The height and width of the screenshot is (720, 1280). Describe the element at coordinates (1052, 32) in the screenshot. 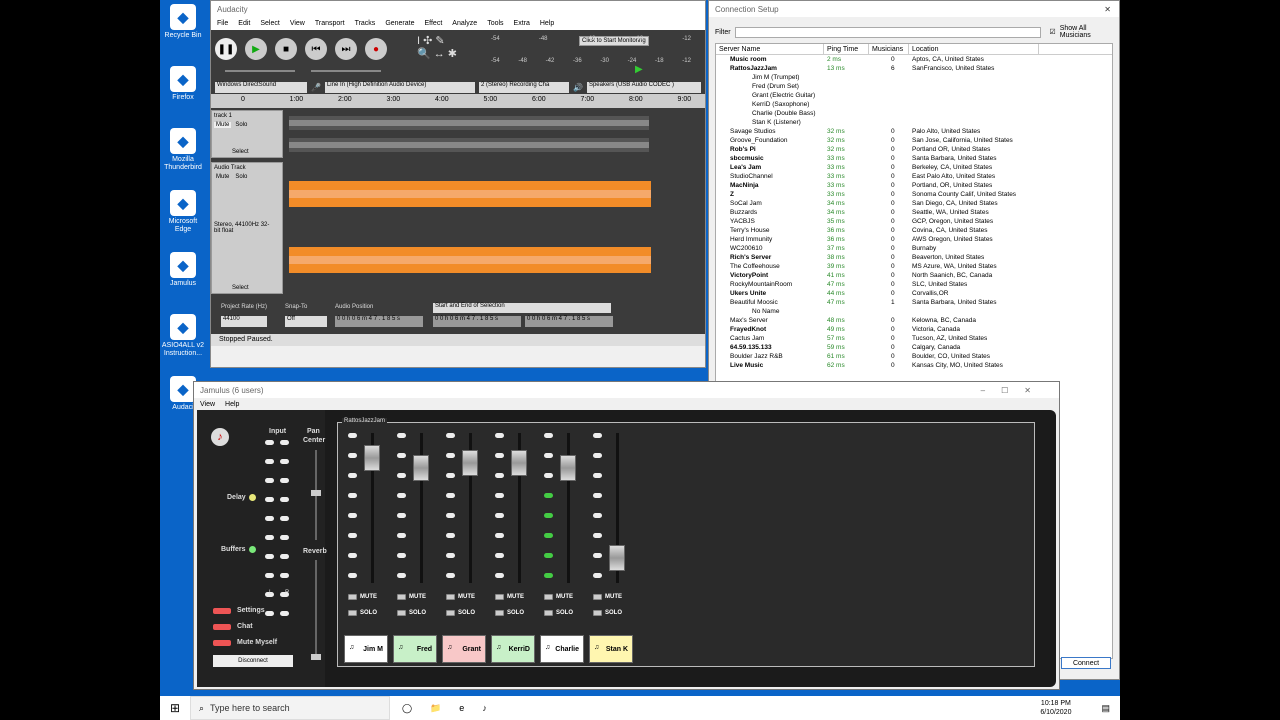

I see `show-all-checkbox: ☑` at that location.